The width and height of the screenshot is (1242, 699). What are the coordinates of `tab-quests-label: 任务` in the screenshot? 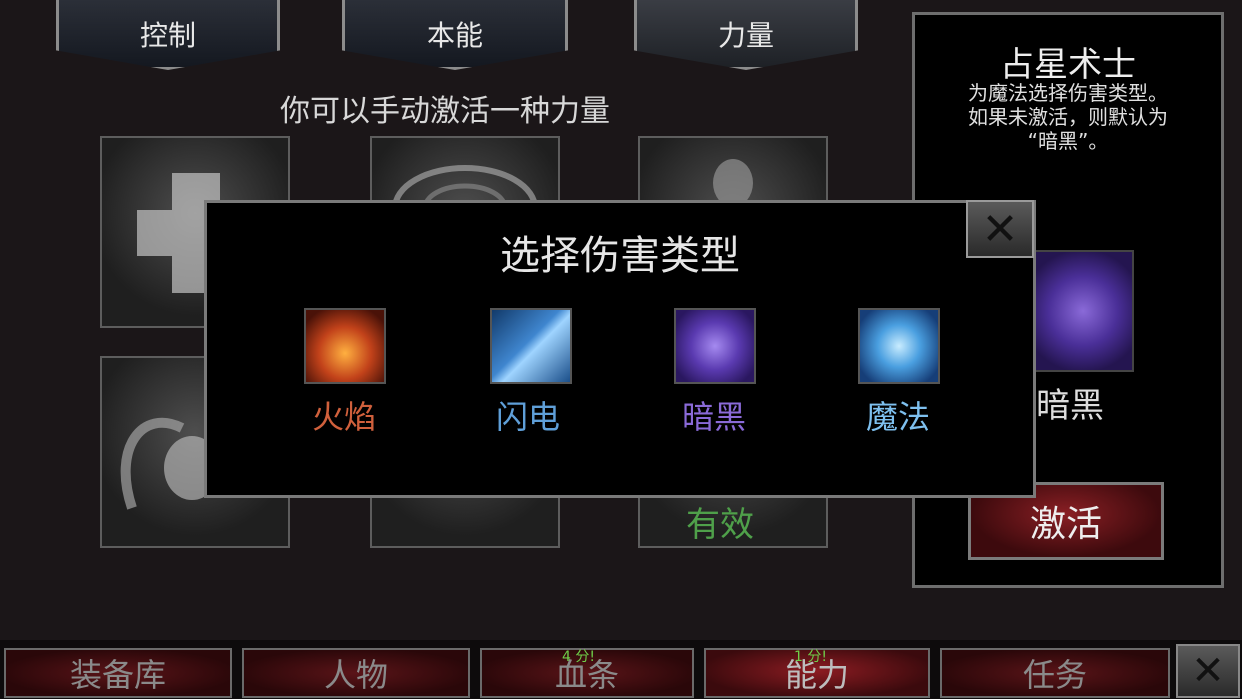 It's located at (1054, 675).